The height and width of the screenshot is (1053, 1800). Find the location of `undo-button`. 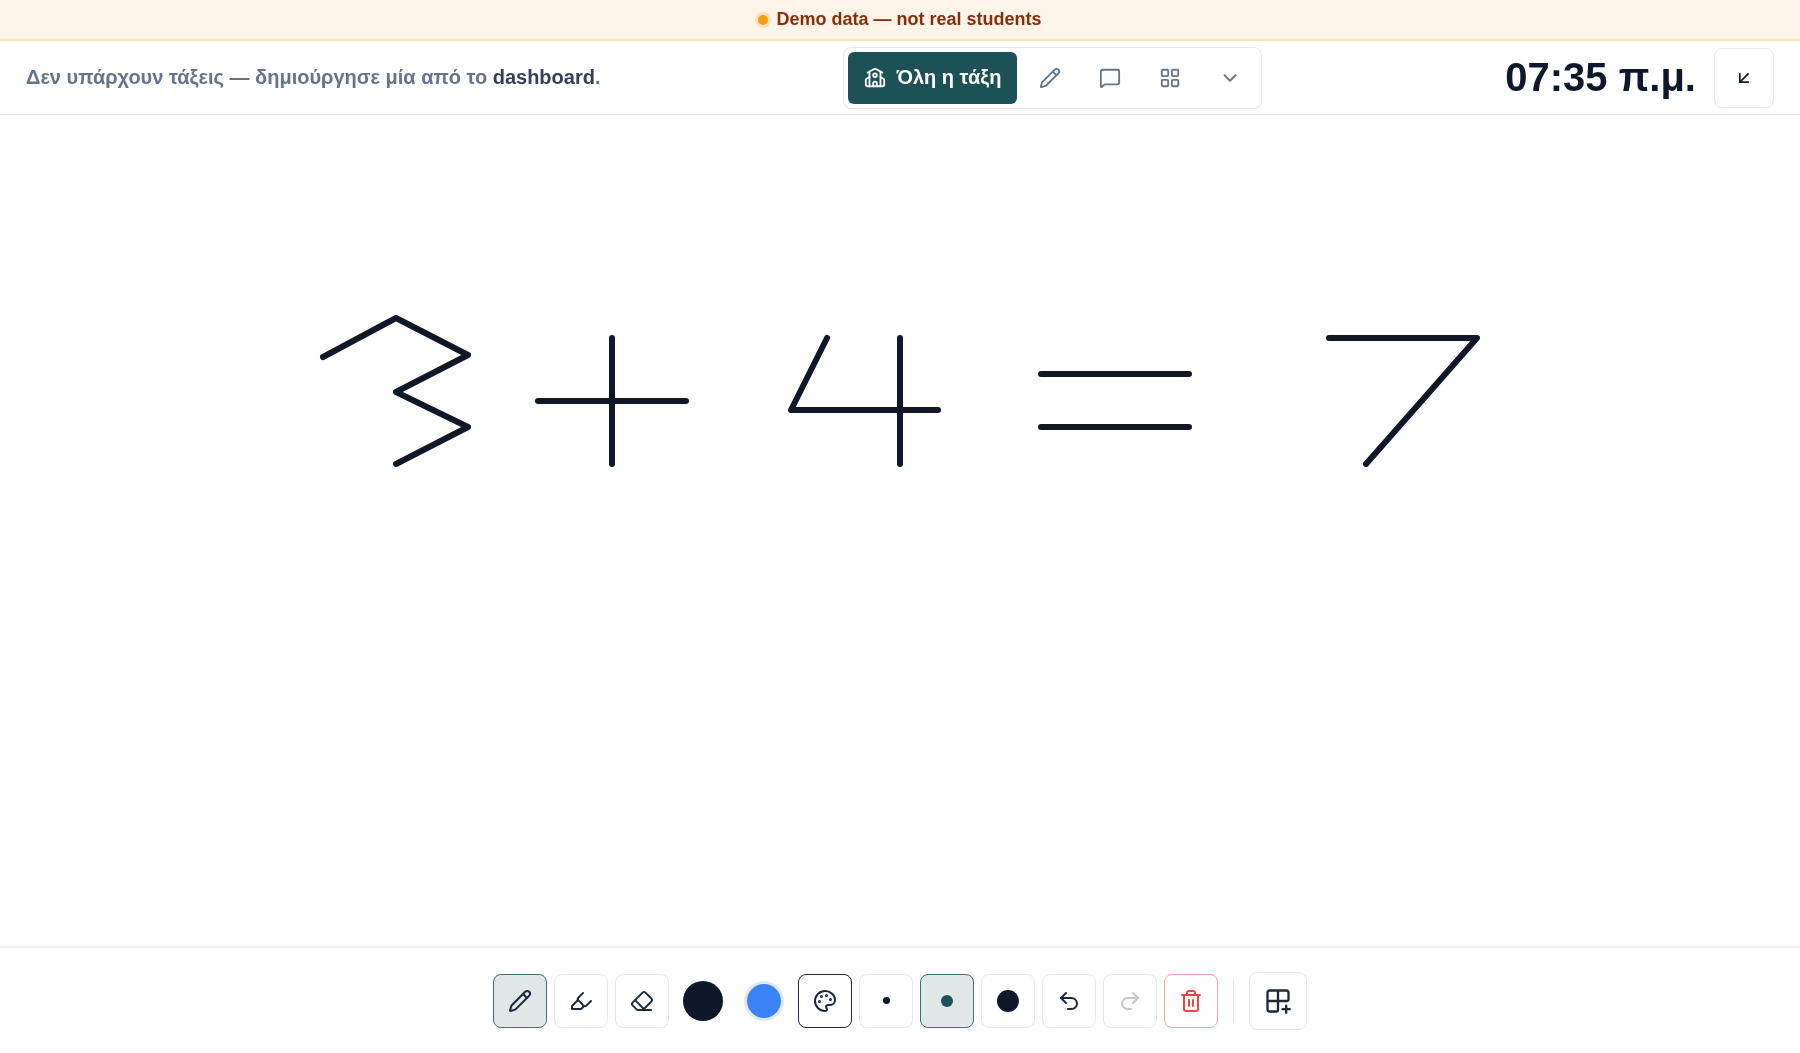

undo-button is located at coordinates (1069, 1000).